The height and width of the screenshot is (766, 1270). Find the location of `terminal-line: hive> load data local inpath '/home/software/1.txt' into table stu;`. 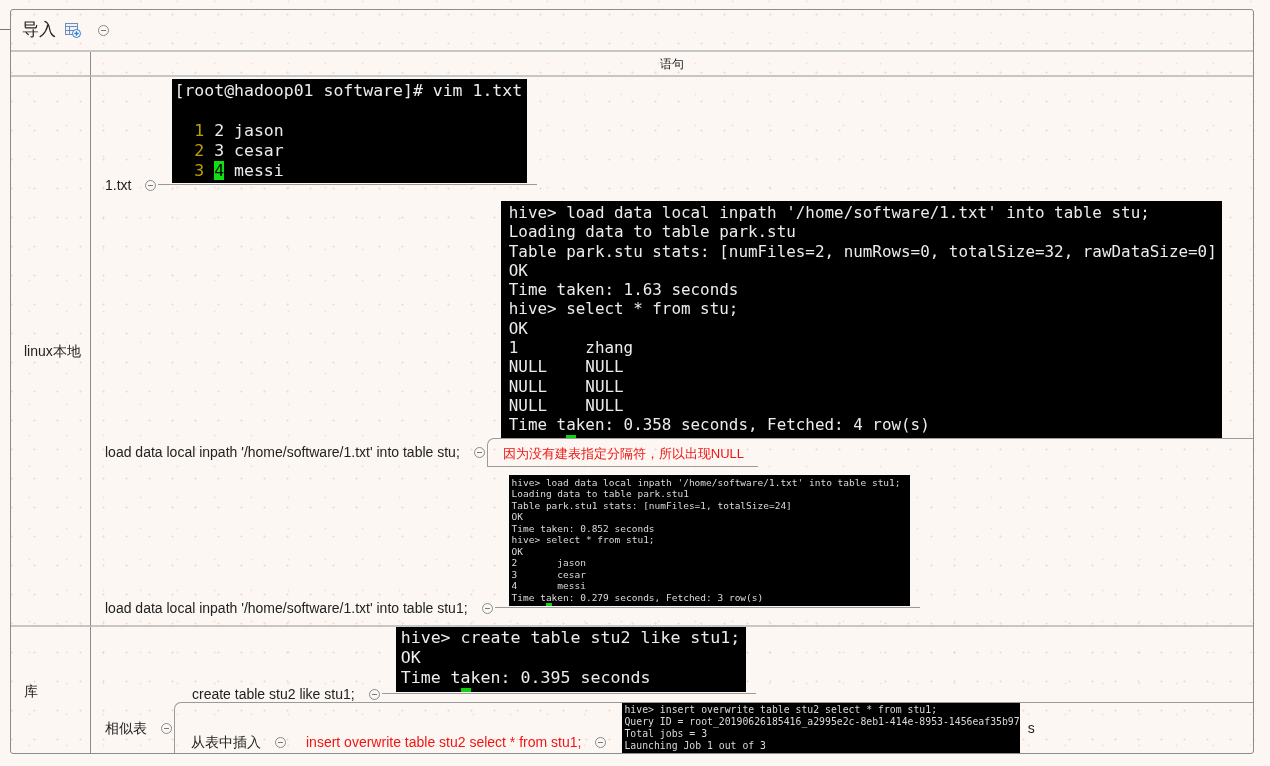

terminal-line: hive> load data local inpath '/home/software/1.txt' into table stu; is located at coordinates (829, 212).